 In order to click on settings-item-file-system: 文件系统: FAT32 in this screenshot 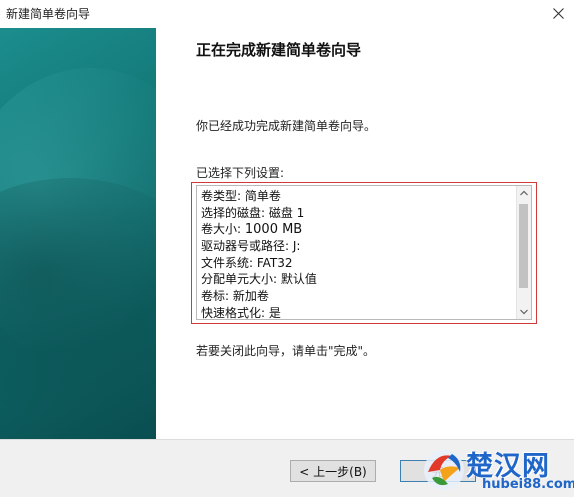, I will do `click(247, 262)`.